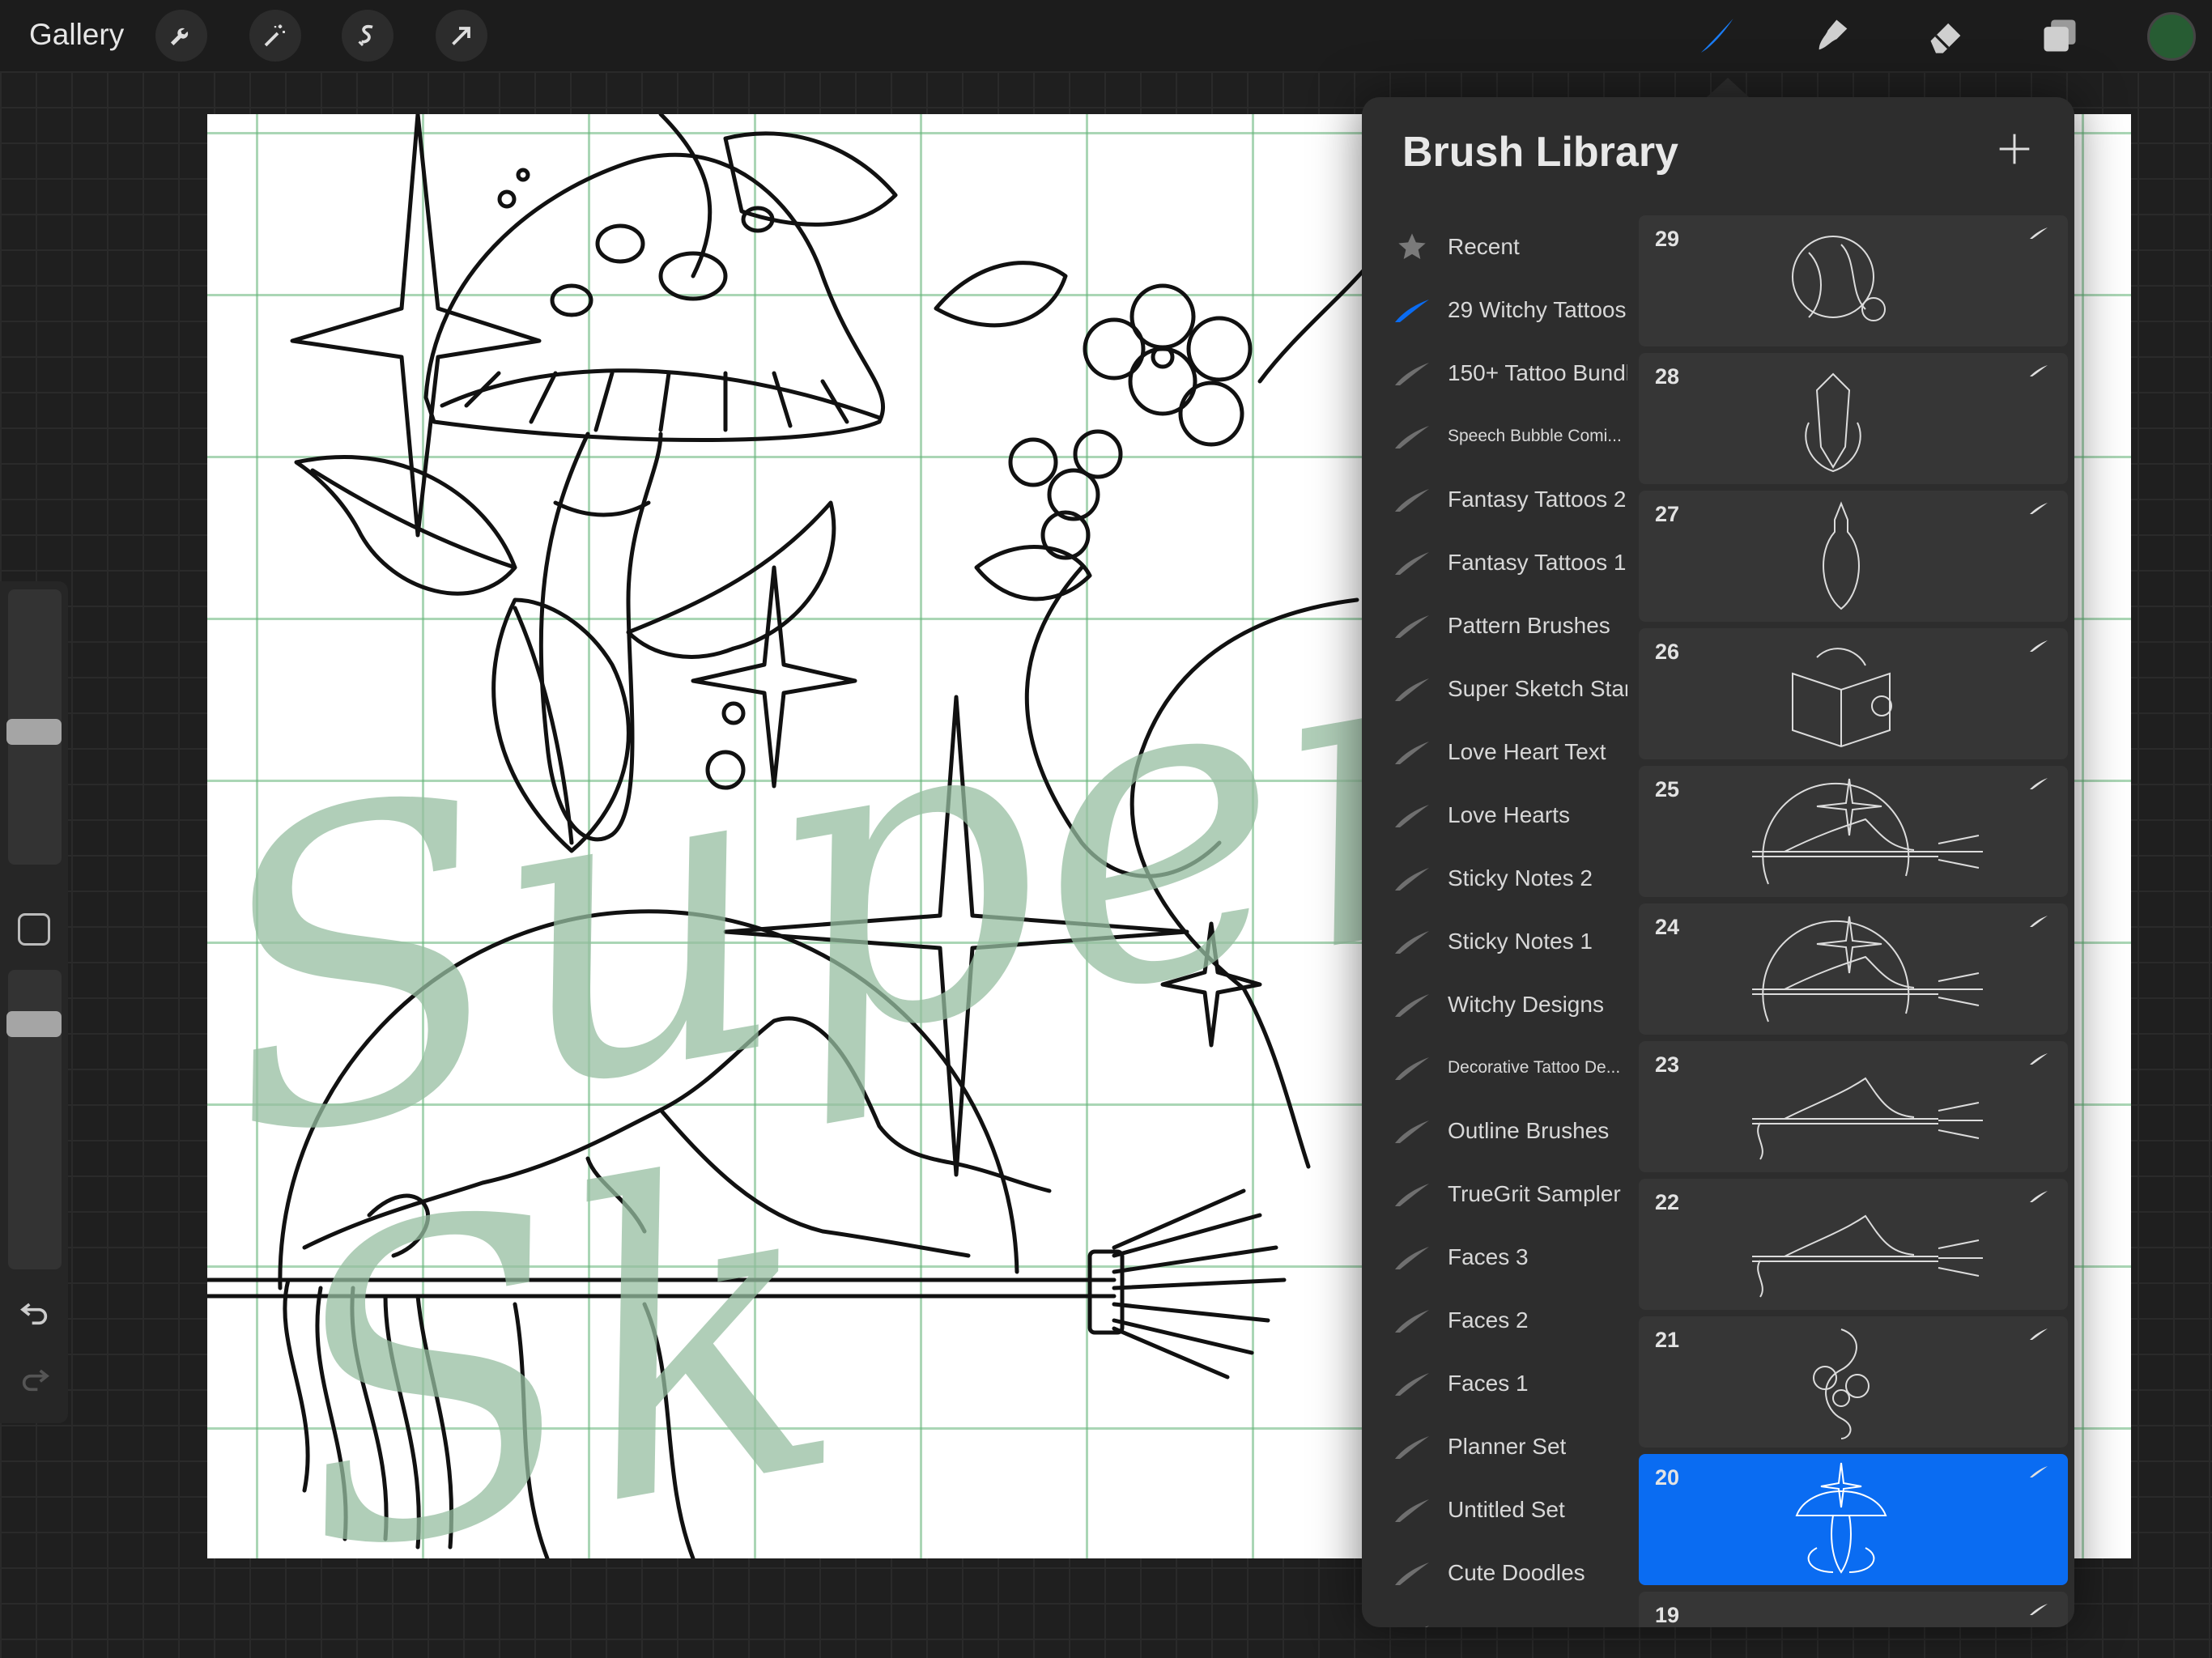 This screenshot has width=2212, height=1658. Describe the element at coordinates (1529, 1130) in the screenshot. I see `brush-set-label: Outline Brushes` at that location.